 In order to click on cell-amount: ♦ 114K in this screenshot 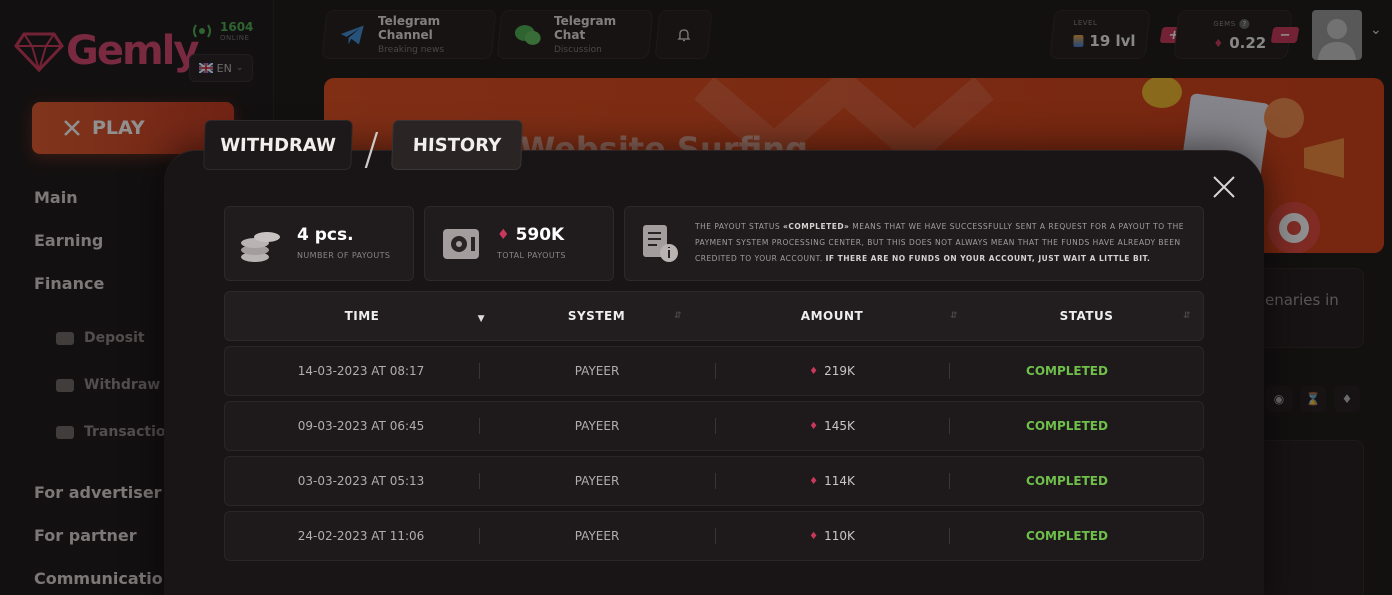, I will do `click(832, 481)`.